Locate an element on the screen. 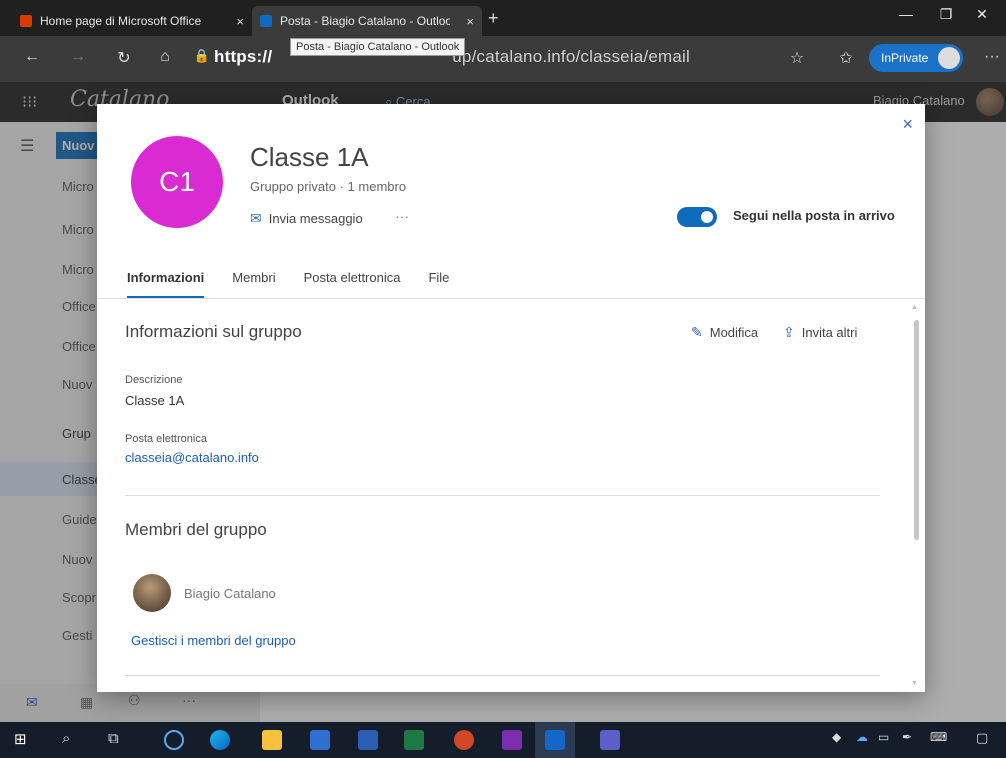 This screenshot has height=758, width=1006. send-message-label: Invia messaggio is located at coordinates (315, 218).